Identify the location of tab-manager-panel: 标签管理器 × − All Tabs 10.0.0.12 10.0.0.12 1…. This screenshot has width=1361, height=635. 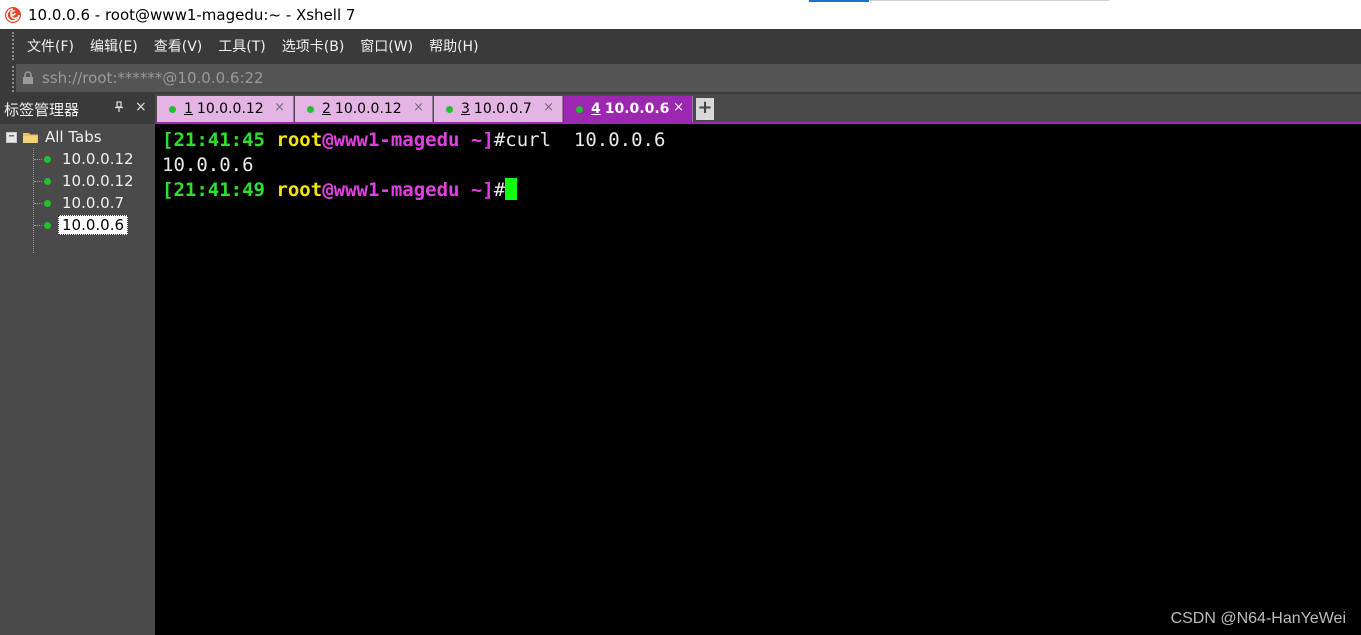
(77, 364).